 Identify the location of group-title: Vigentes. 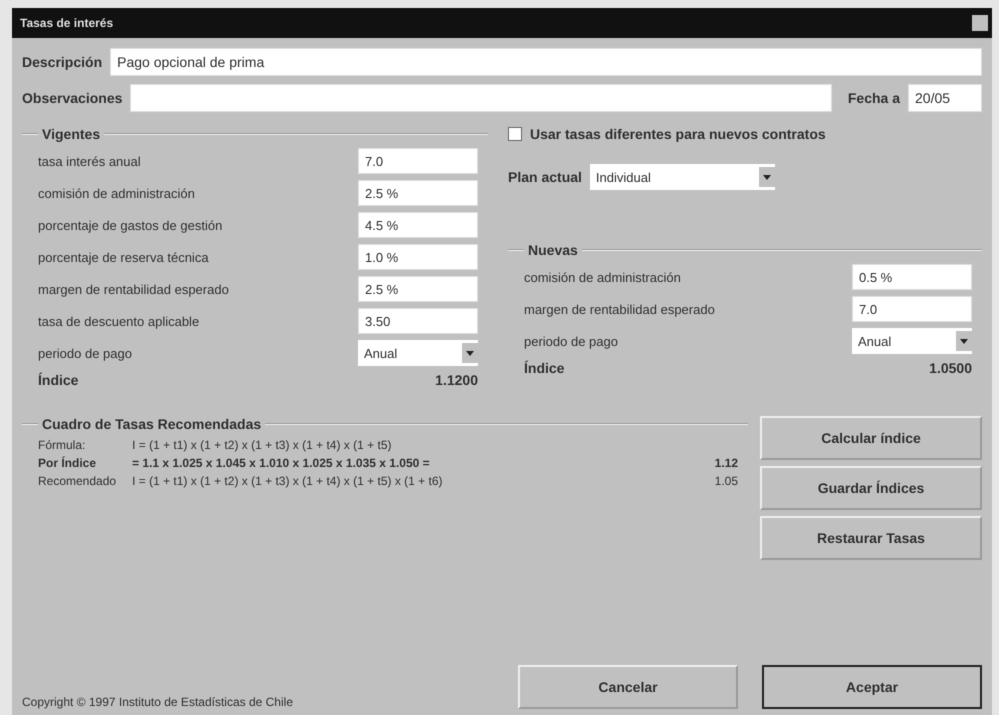
(71, 134).